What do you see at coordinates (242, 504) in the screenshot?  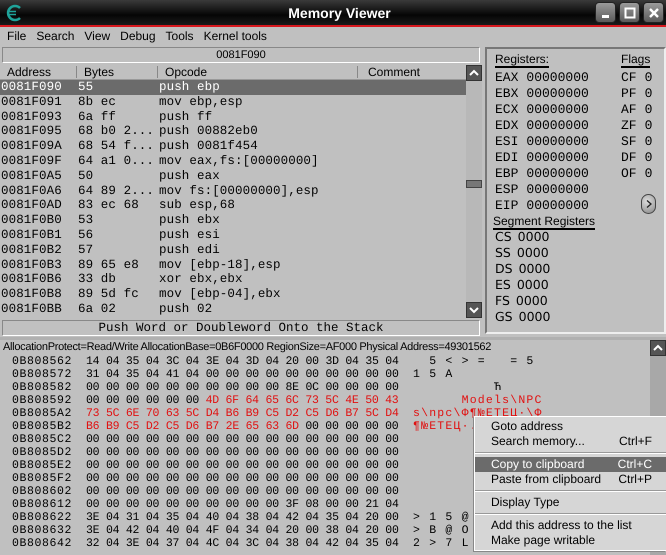 I see `hex-bytes: 00 00 00 00 00 00 00 00 00 00 3F 08 00 00 21 04` at bounding box center [242, 504].